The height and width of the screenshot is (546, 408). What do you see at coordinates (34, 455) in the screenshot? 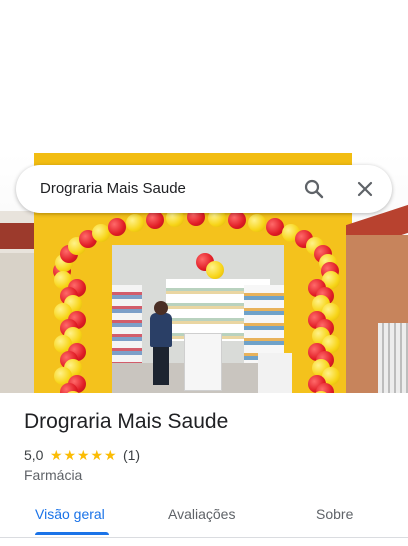
I see `rating-value: 5,0` at bounding box center [34, 455].